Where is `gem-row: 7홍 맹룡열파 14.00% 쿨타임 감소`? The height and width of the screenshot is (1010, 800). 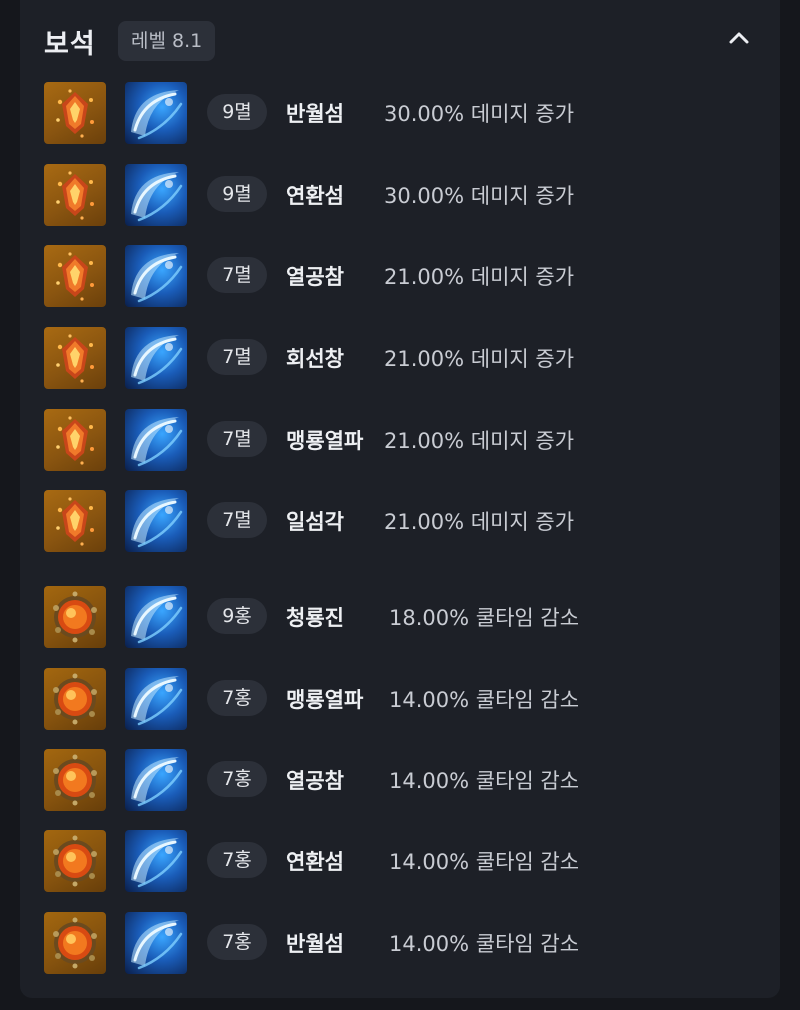
gem-row: 7홍 맹룡열파 14.00% 쿨타임 감소 is located at coordinates (400, 699).